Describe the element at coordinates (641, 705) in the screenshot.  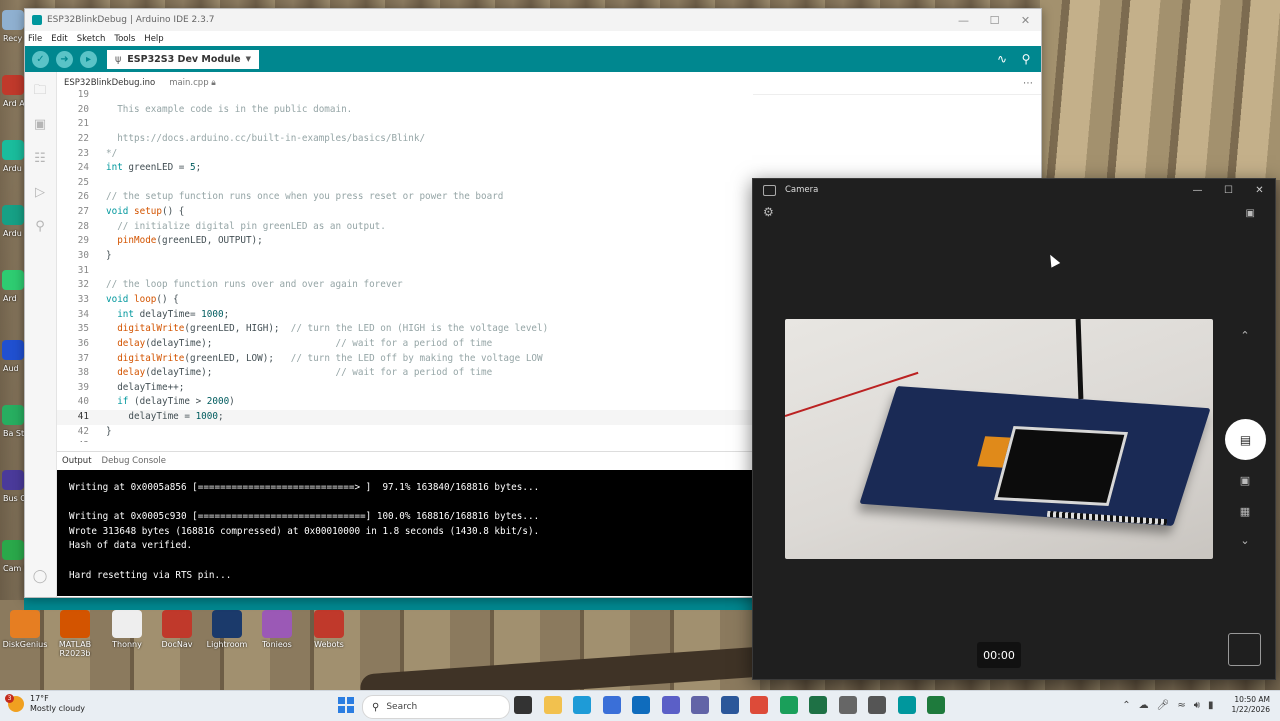
I see `outlook-icon` at that location.